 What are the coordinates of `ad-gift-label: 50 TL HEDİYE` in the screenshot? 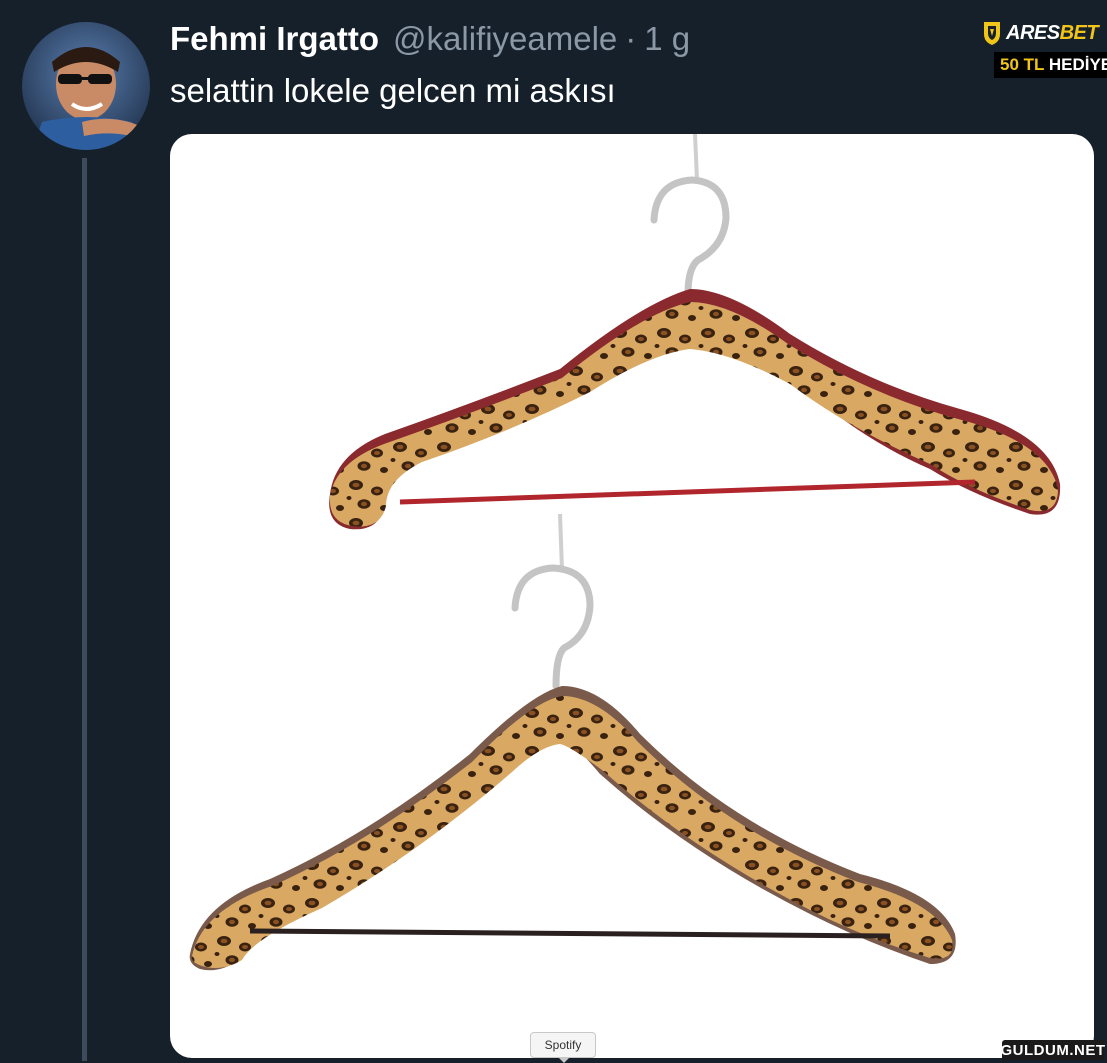 It's located at (1050, 65).